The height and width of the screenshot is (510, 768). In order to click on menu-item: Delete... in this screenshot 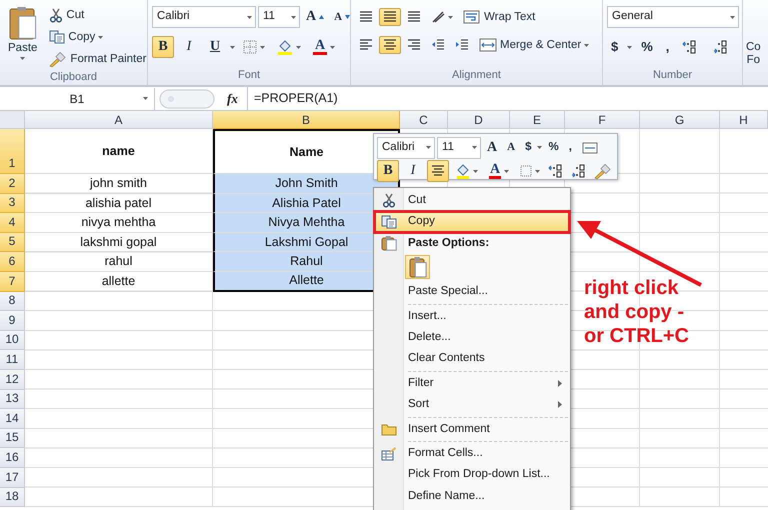, I will do `click(472, 337)`.